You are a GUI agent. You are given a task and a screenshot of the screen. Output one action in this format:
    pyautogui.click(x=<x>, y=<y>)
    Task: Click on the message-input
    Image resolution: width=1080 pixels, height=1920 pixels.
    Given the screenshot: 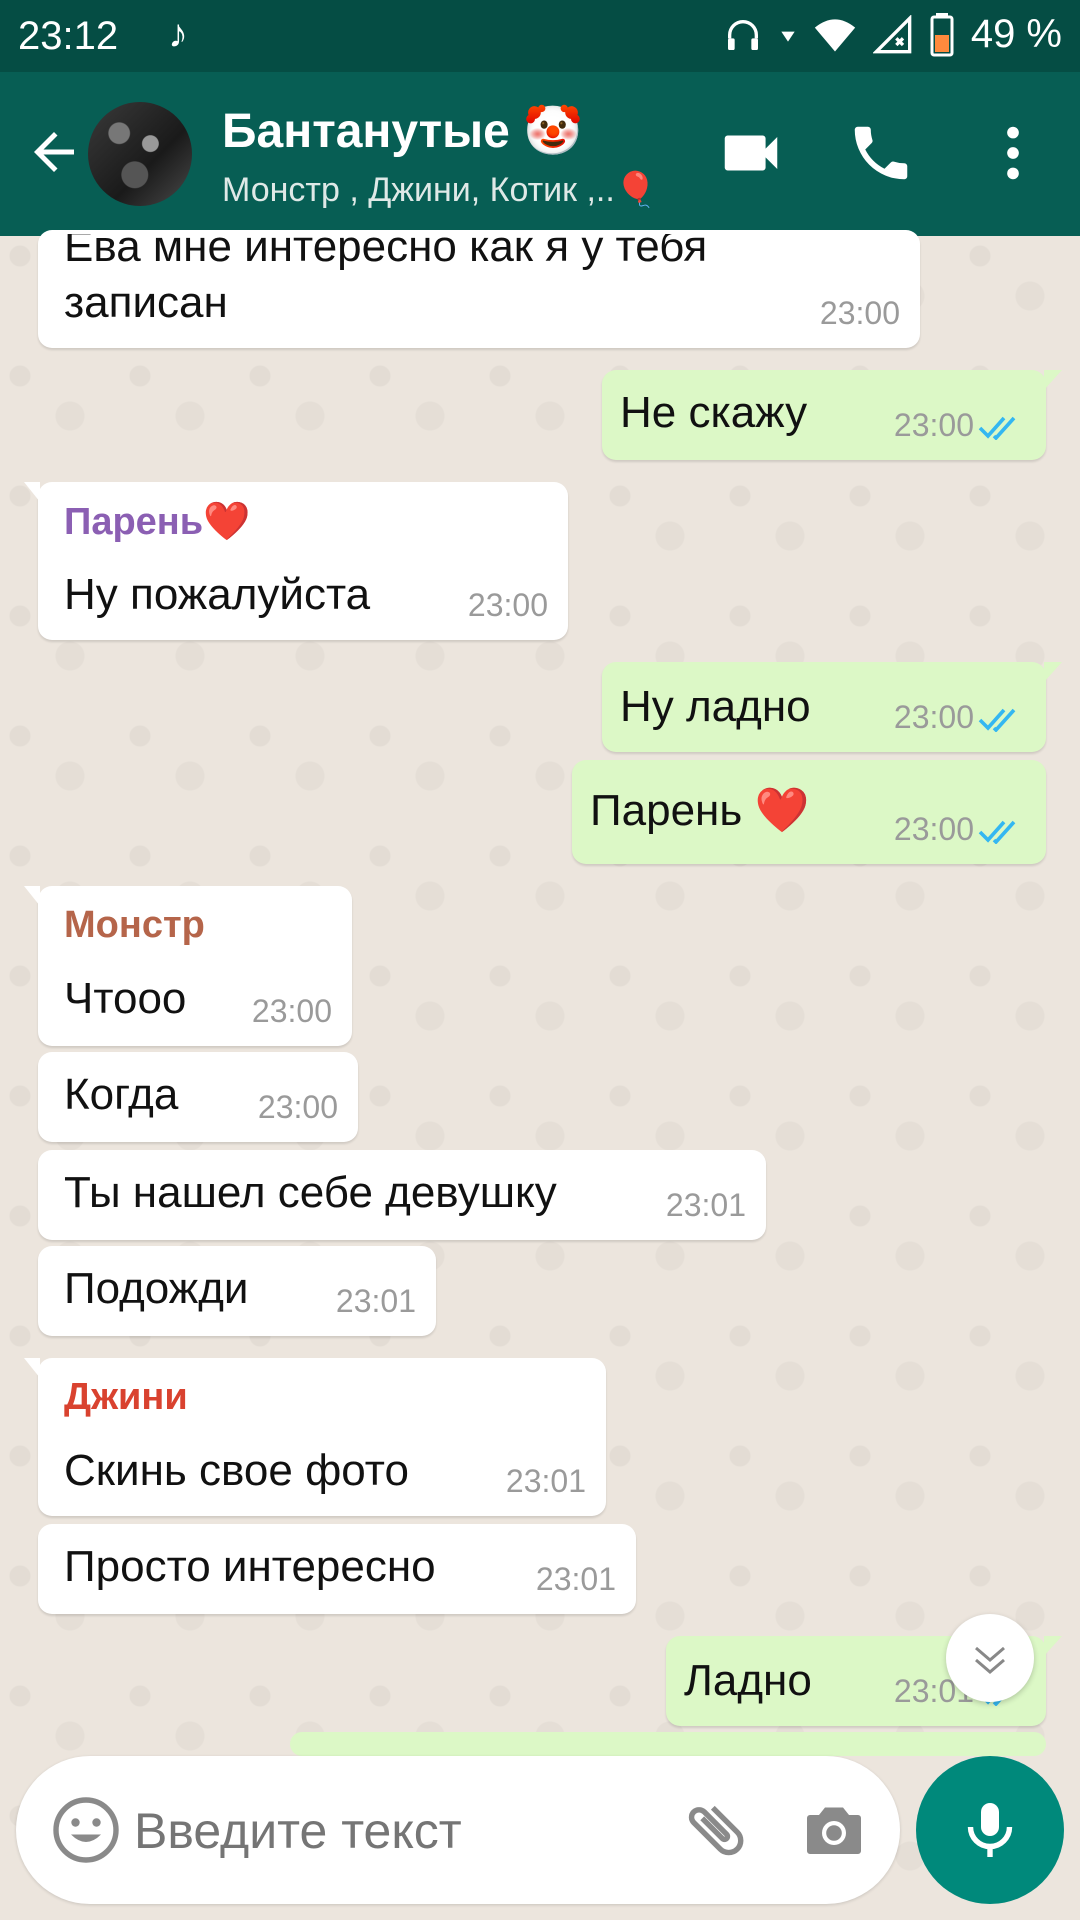 What is the action you would take?
    pyautogui.click(x=404, y=1831)
    